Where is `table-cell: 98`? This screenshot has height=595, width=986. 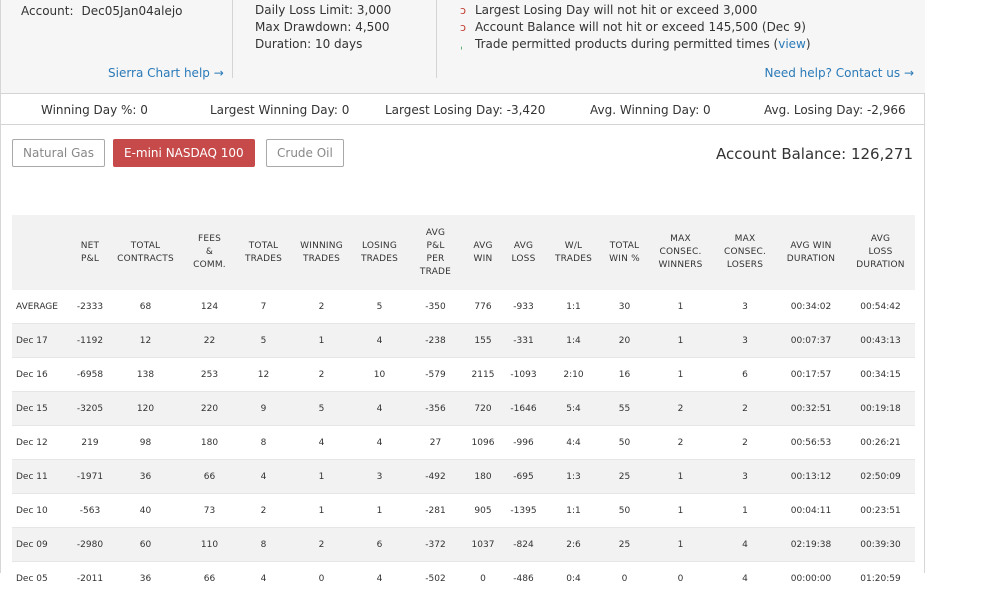 table-cell: 98 is located at coordinates (145, 443).